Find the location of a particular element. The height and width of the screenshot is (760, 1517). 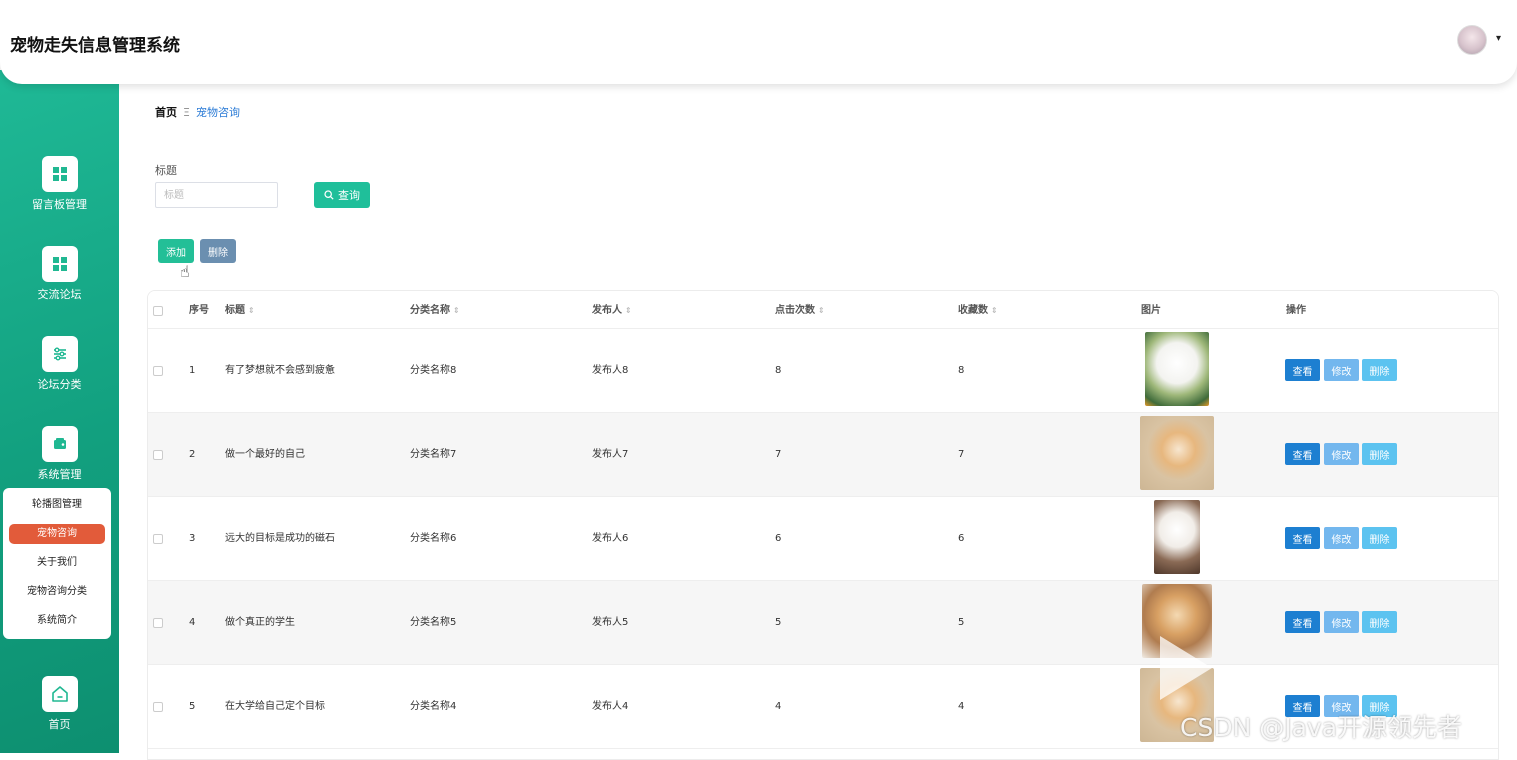

home-icon is located at coordinates (59, 694).